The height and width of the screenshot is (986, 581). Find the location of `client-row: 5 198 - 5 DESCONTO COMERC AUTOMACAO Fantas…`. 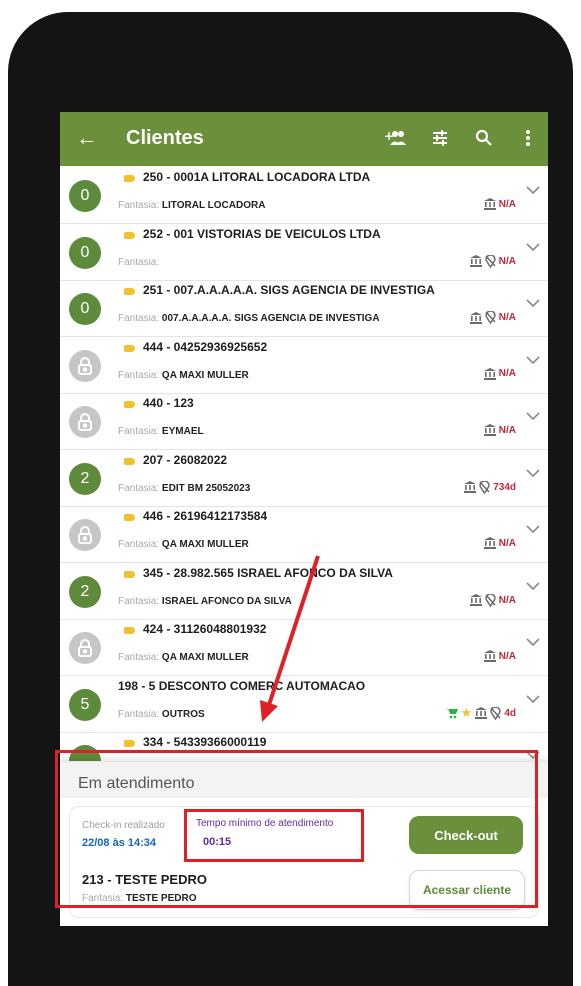

client-row: 5 198 - 5 DESCONTO COMERC AUTOMACAO Fantas… is located at coordinates (304, 704).